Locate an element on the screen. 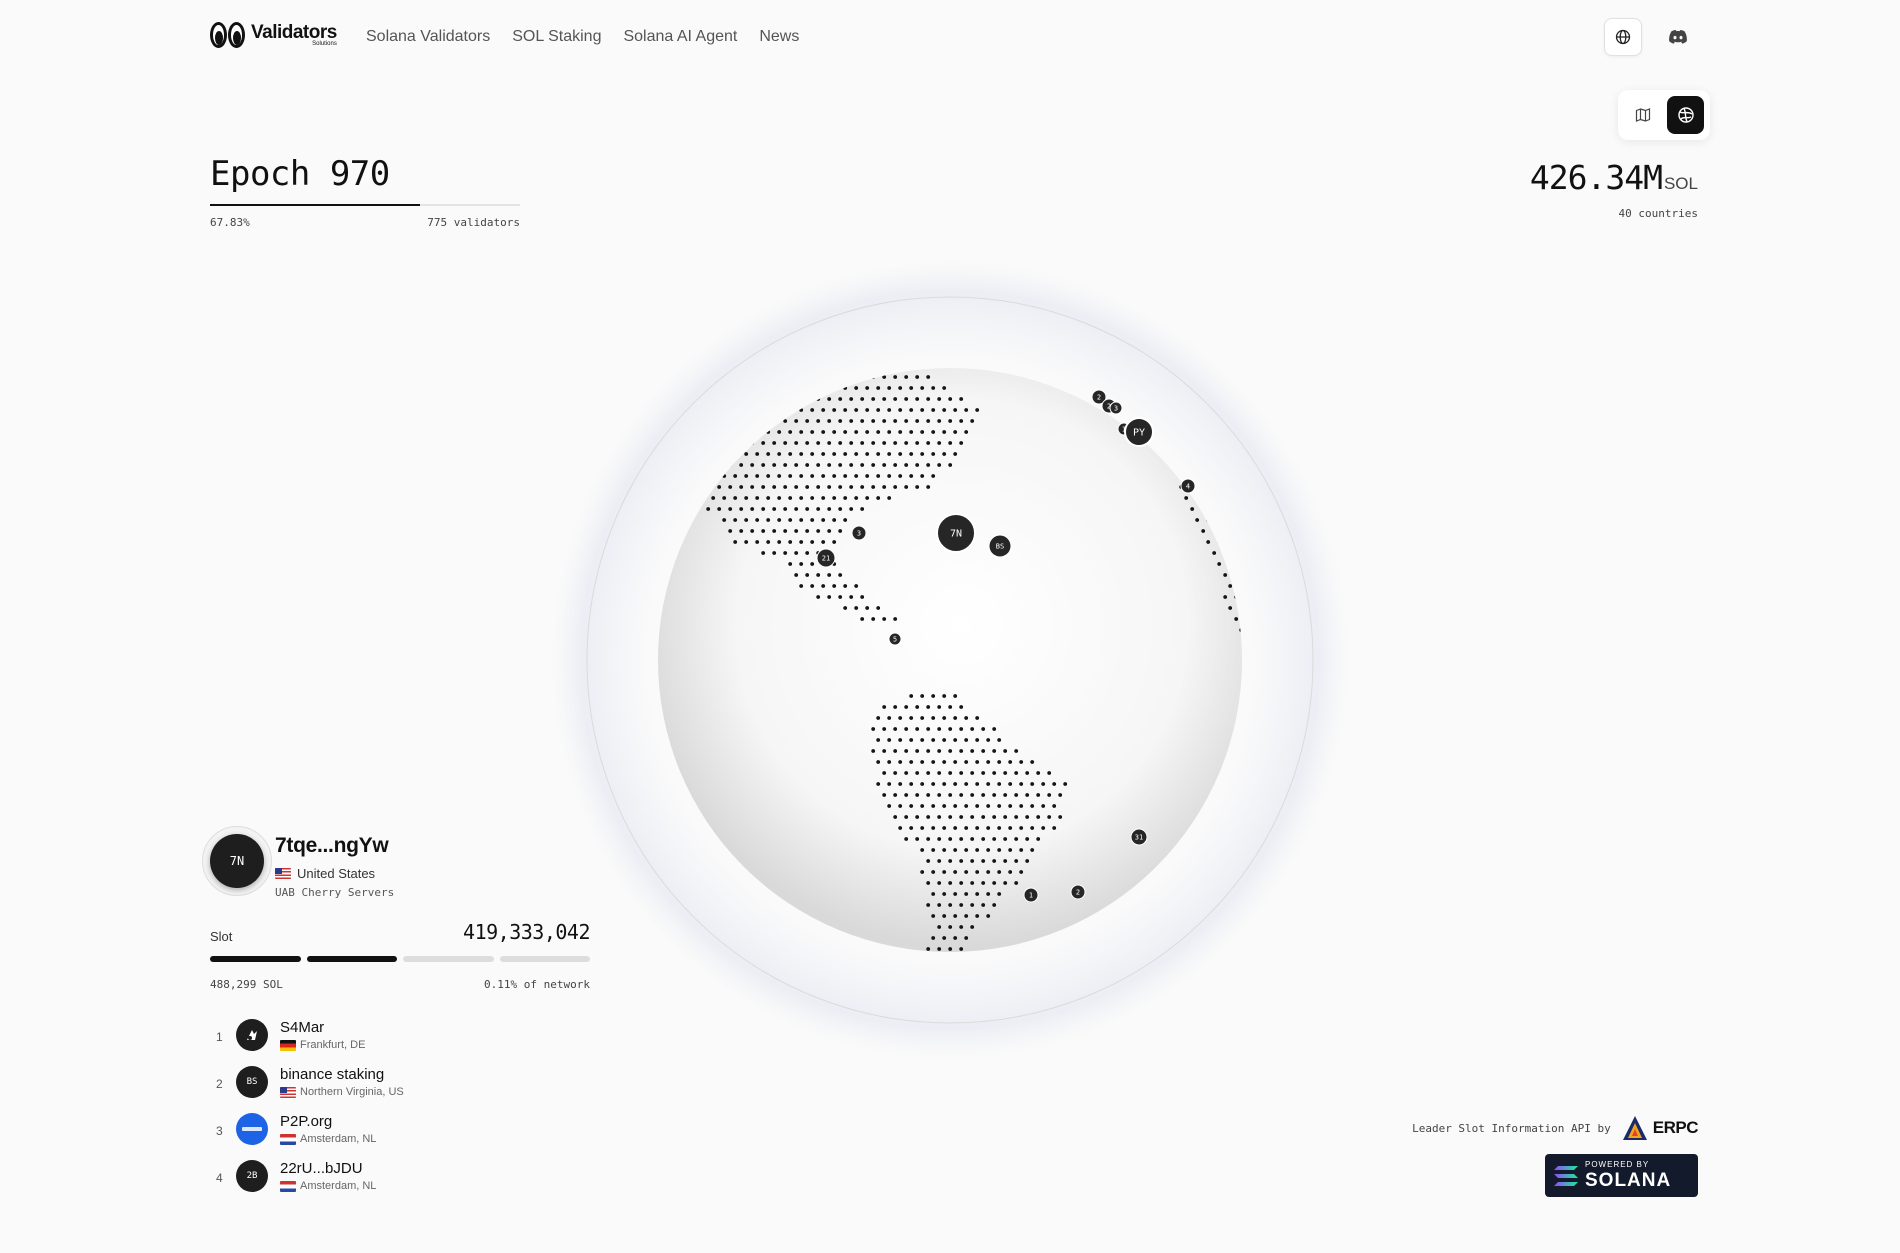 This screenshot has width=1900, height=1253. validator-cluster-marker: 1 is located at coordinates (1031, 895).